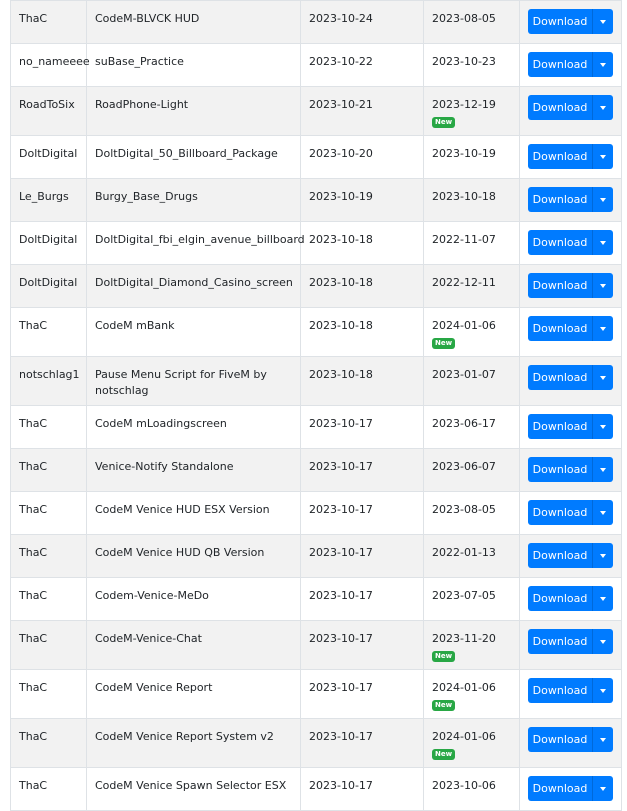 The image size is (627, 811). I want to click on updated-date: 2023-08-05, so click(464, 509).